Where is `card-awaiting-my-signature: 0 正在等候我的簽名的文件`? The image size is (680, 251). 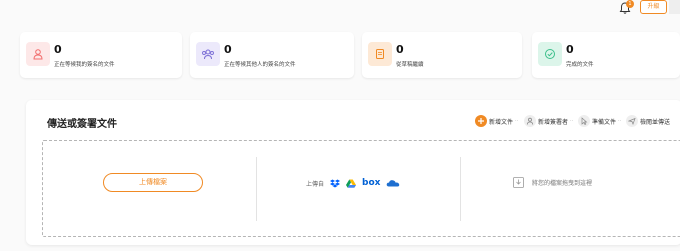 card-awaiting-my-signature: 0 正在等候我的簽名的文件 is located at coordinates (101, 55).